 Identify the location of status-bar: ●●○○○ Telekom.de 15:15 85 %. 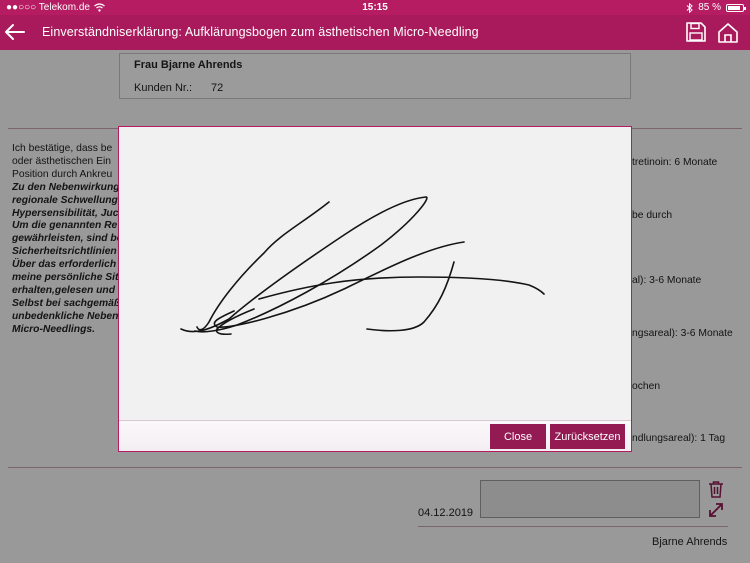
(375, 7).